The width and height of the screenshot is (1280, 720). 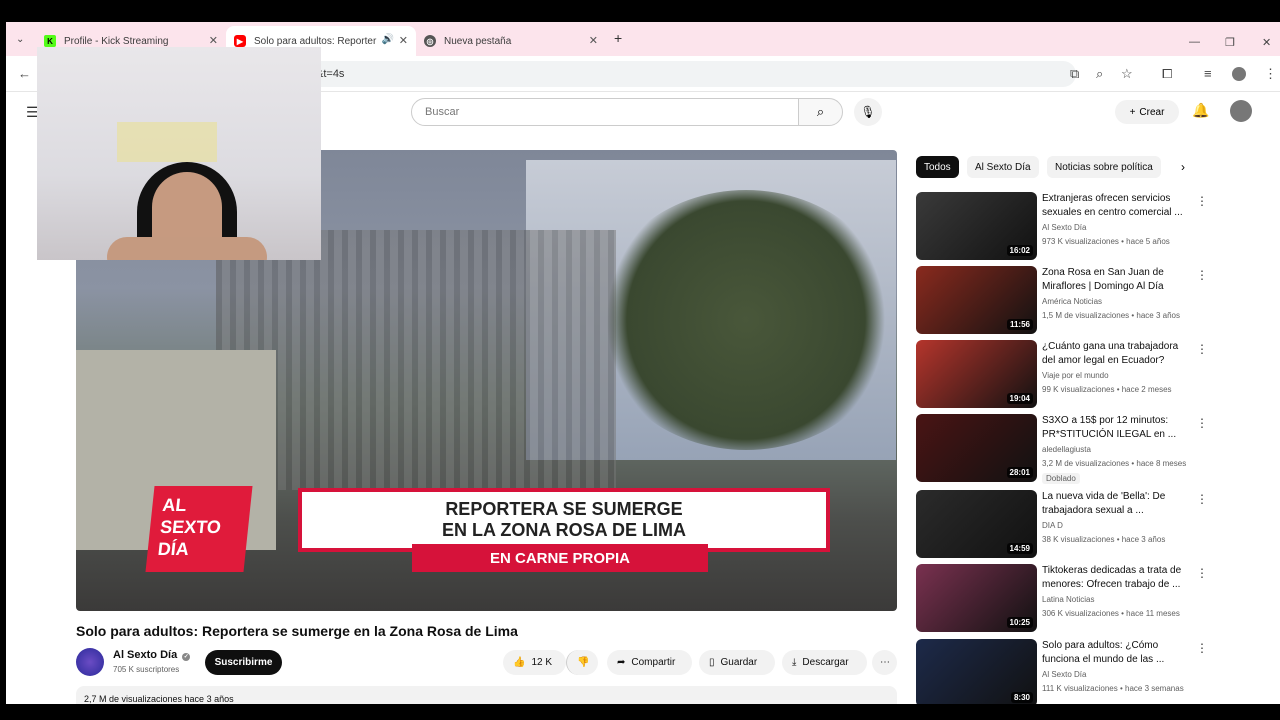 I want to click on close-window-icon: ✕, so click(x=1266, y=42).